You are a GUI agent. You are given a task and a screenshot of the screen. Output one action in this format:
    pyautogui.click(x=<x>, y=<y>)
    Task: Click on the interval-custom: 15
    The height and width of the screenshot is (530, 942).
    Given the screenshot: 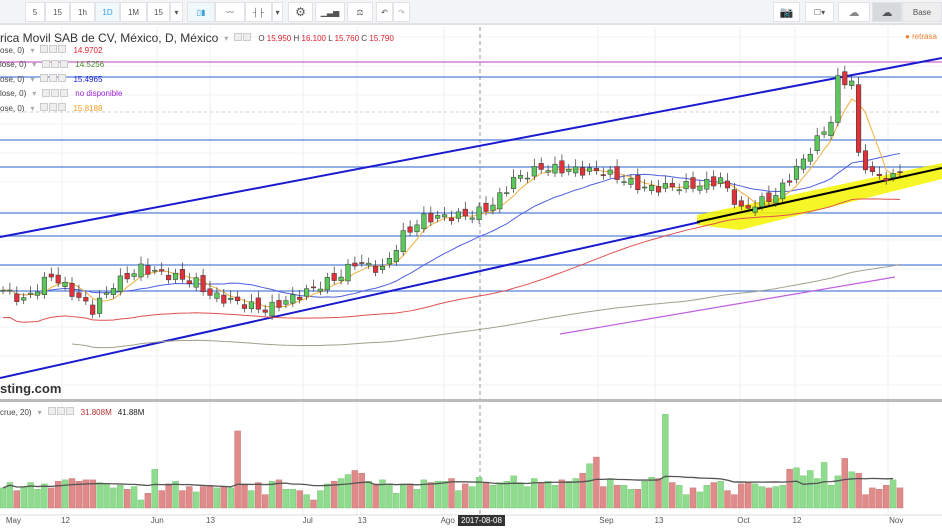 What is the action you would take?
    pyautogui.click(x=158, y=12)
    